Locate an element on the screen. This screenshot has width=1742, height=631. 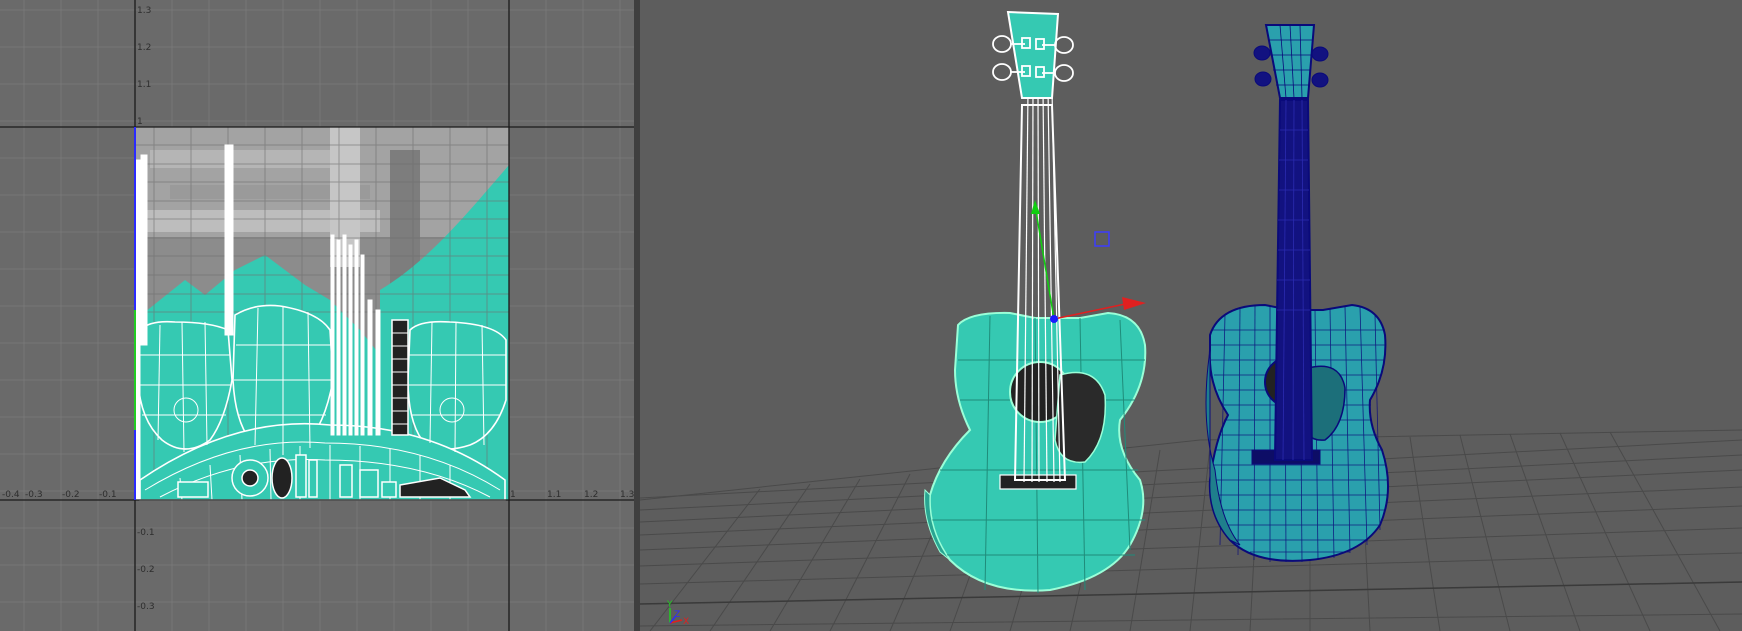
uv-shell-fretboard is located at coordinates (400, 377).